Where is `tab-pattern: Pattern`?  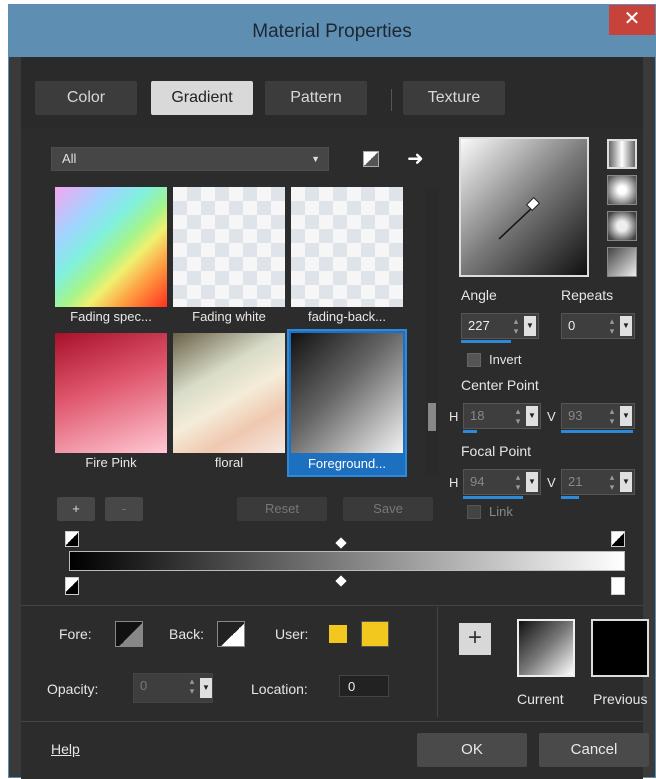 tab-pattern: Pattern is located at coordinates (316, 98).